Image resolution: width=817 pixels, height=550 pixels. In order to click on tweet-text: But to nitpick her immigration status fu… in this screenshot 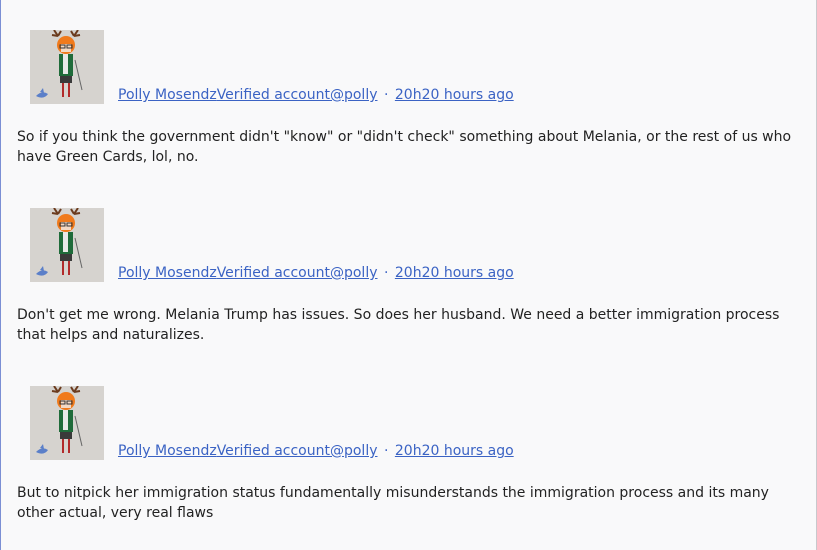, I will do `click(393, 503)`.